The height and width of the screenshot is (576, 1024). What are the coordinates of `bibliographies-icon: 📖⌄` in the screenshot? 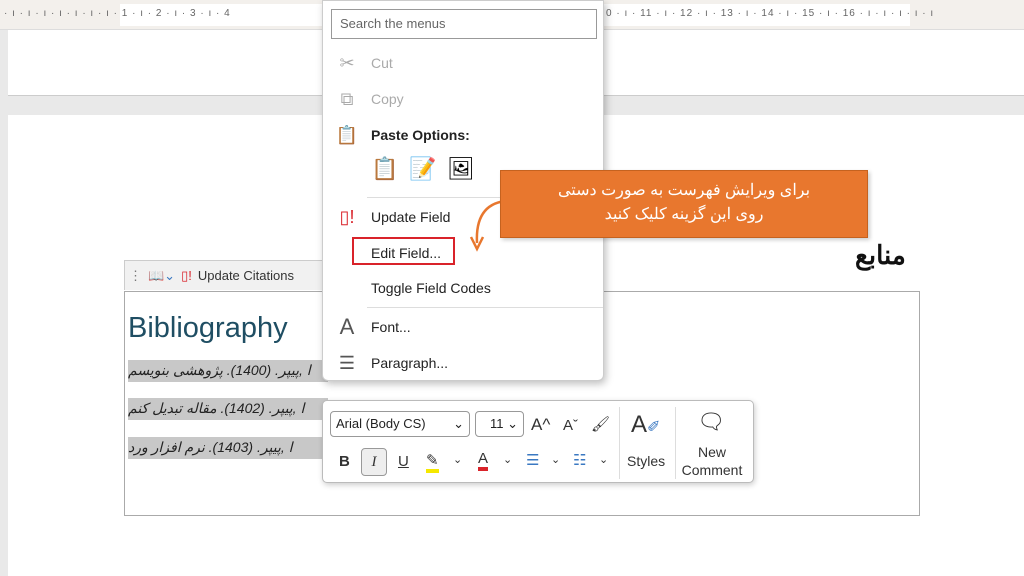 It's located at (161, 276).